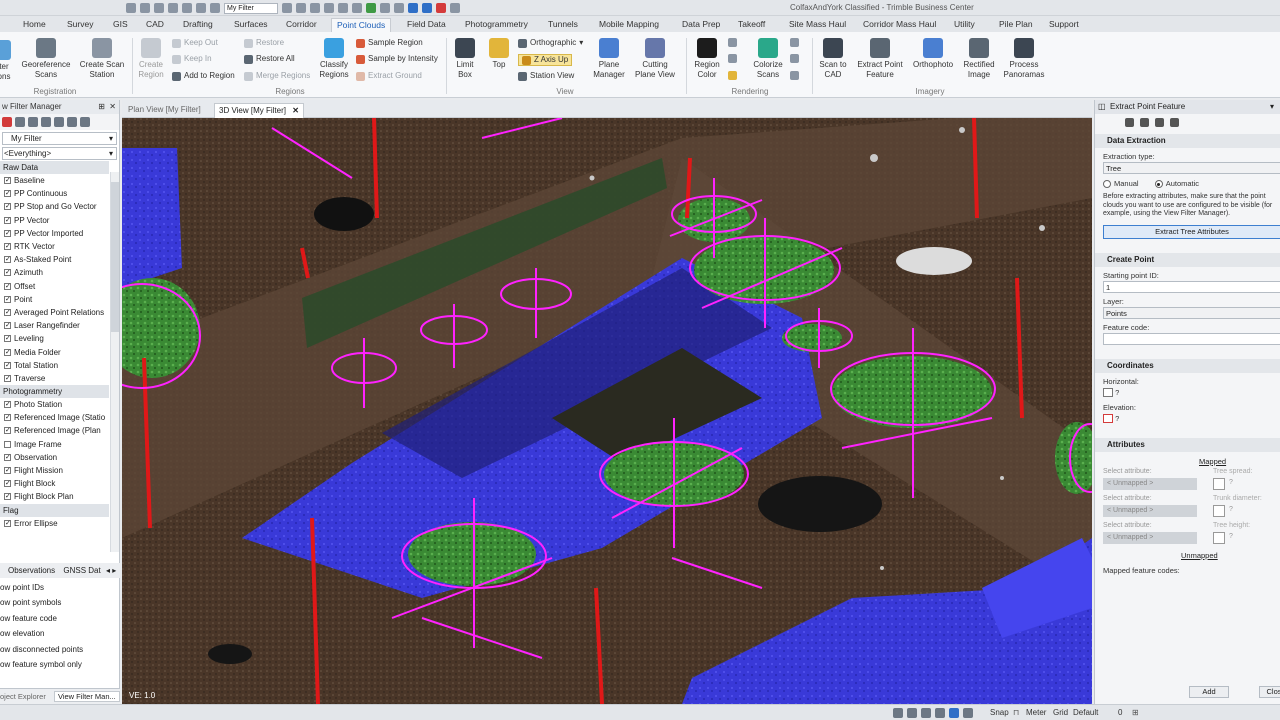 The width and height of the screenshot is (1280, 720). I want to click on filter-item: ✓ Averaged Point Relations, so click(54, 312).